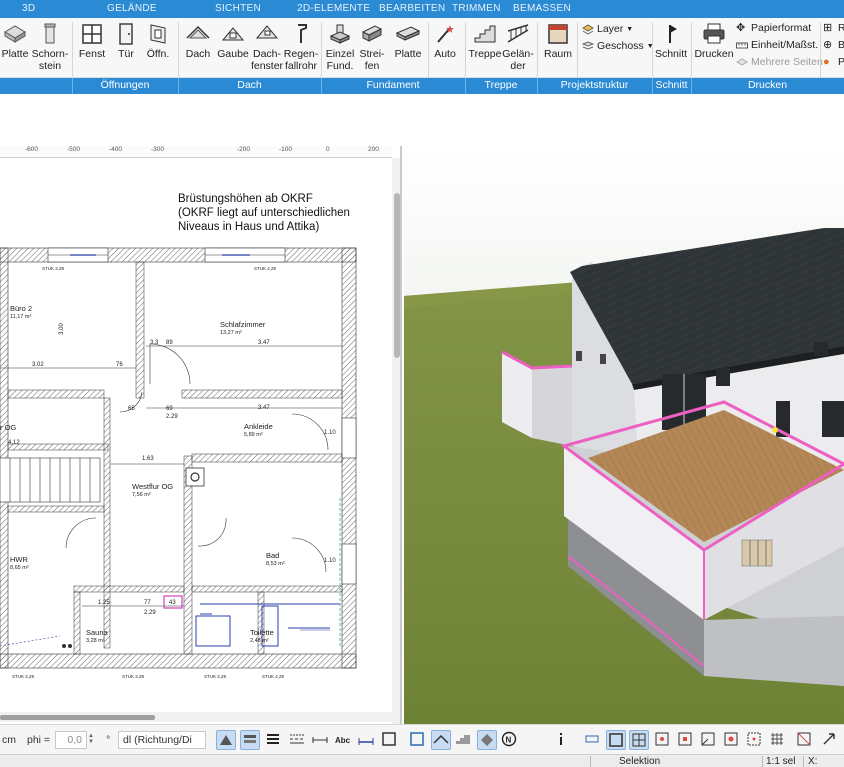 The image size is (844, 767). What do you see at coordinates (196, 717) in the screenshot?
I see `plan-horizontal-scrollbar` at bounding box center [196, 717].